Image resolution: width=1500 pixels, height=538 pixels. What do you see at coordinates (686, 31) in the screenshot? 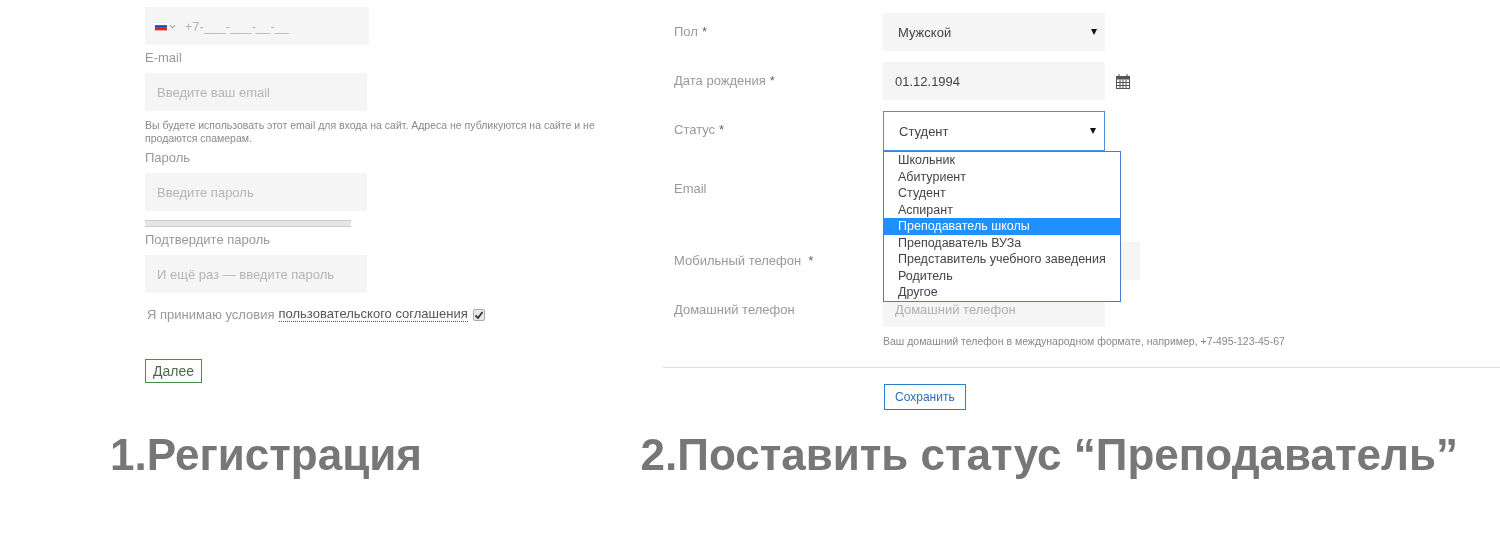
I see `field-label: Пол` at bounding box center [686, 31].